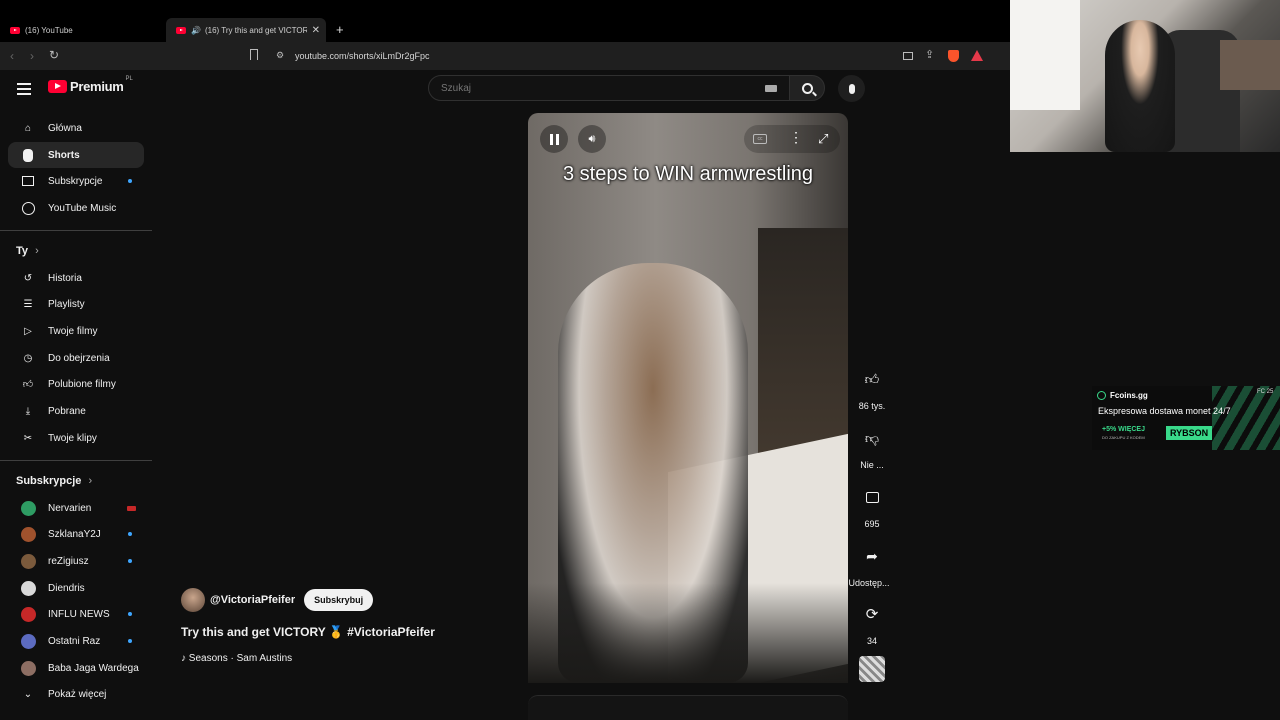 The width and height of the screenshot is (1280, 720). What do you see at coordinates (977, 55) in the screenshot?
I see `brave-rewards-icon` at bounding box center [977, 55].